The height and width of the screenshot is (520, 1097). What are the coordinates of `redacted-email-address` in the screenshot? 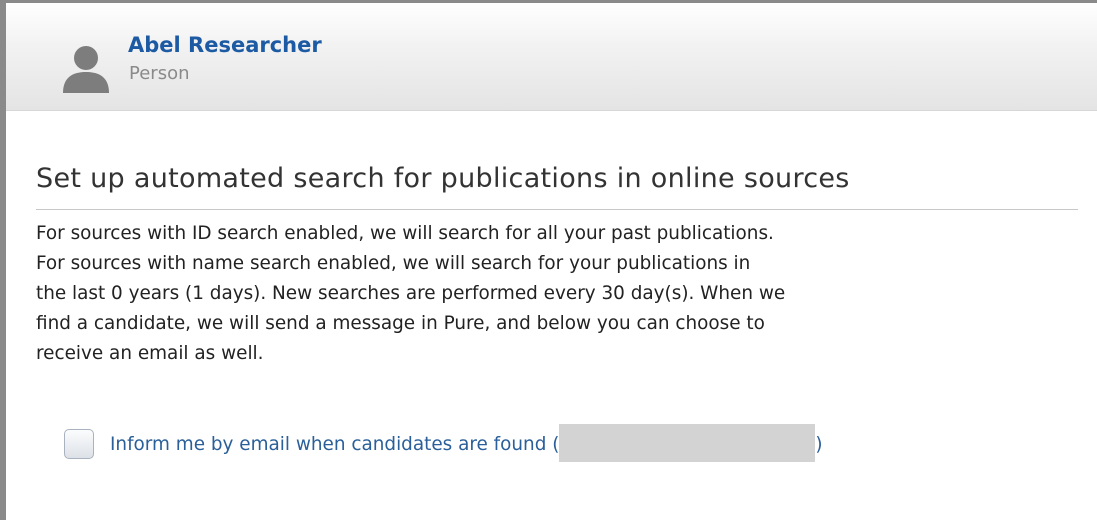 It's located at (687, 443).